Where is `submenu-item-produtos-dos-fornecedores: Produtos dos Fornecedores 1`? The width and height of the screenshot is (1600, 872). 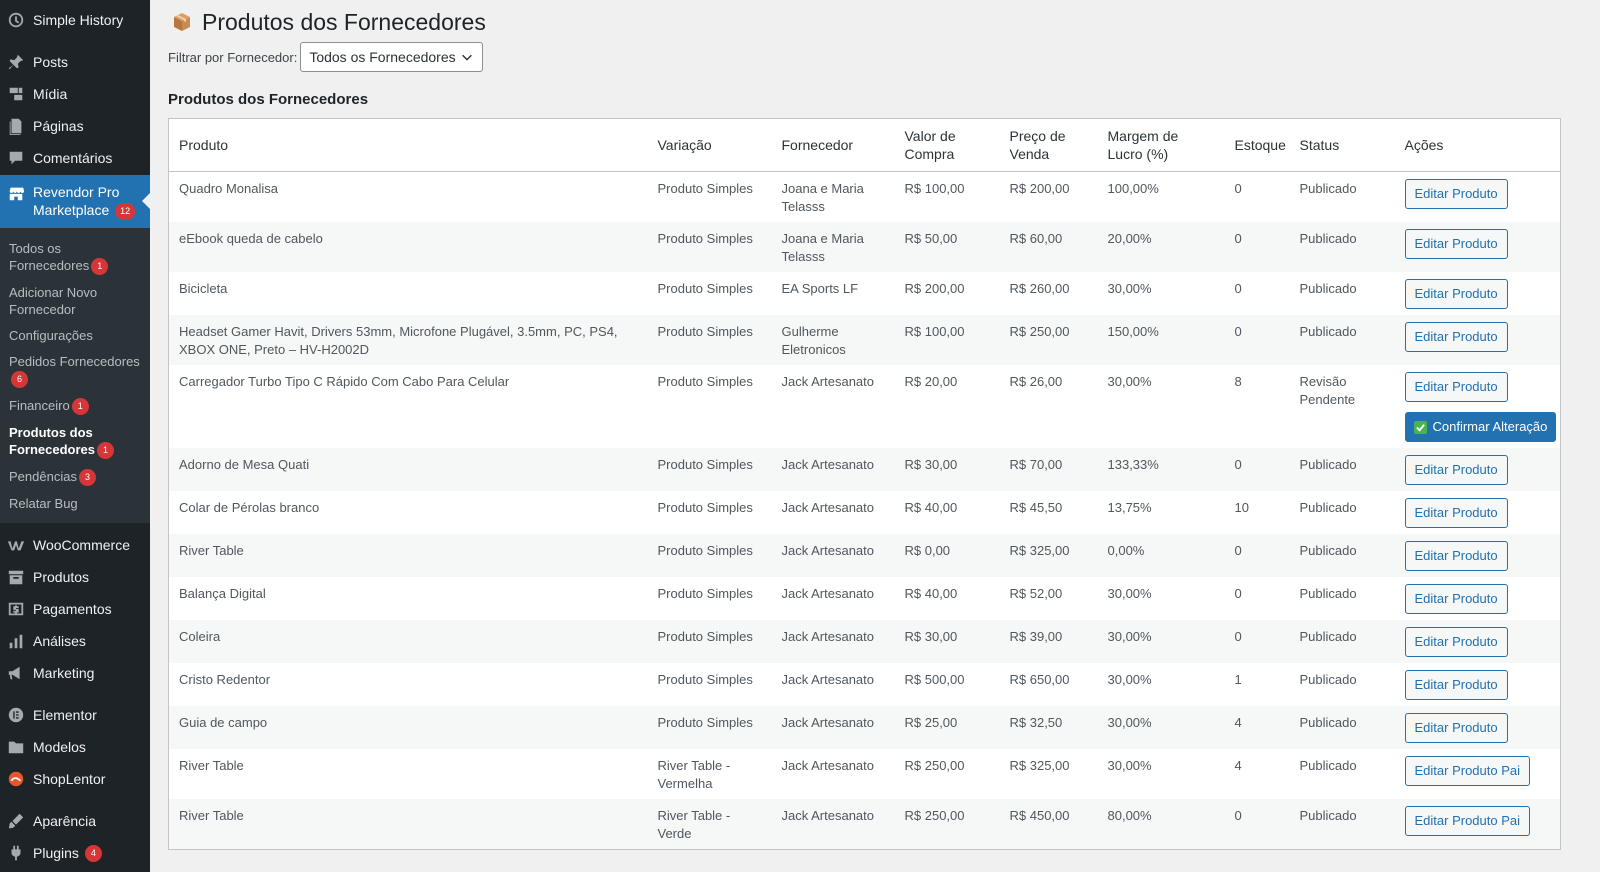 submenu-item-produtos-dos-fornecedores: Produtos dos Fornecedores 1 is located at coordinates (75, 442).